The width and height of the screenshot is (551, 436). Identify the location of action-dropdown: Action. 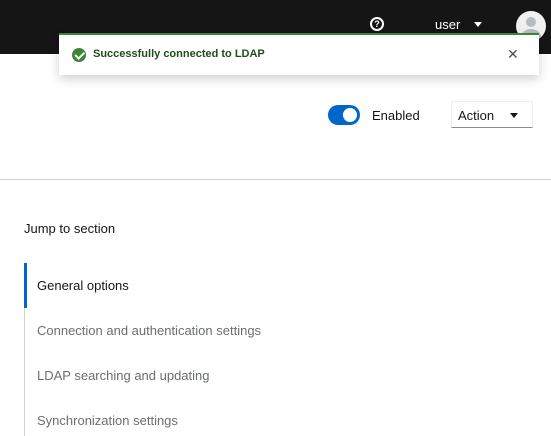
(492, 114).